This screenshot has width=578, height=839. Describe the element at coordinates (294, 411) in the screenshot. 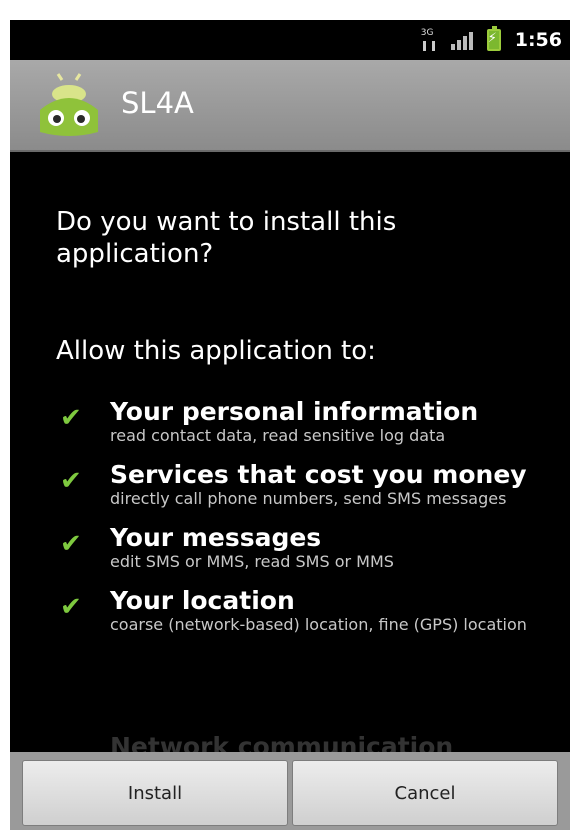

I see `permission-title: Your personal information` at that location.